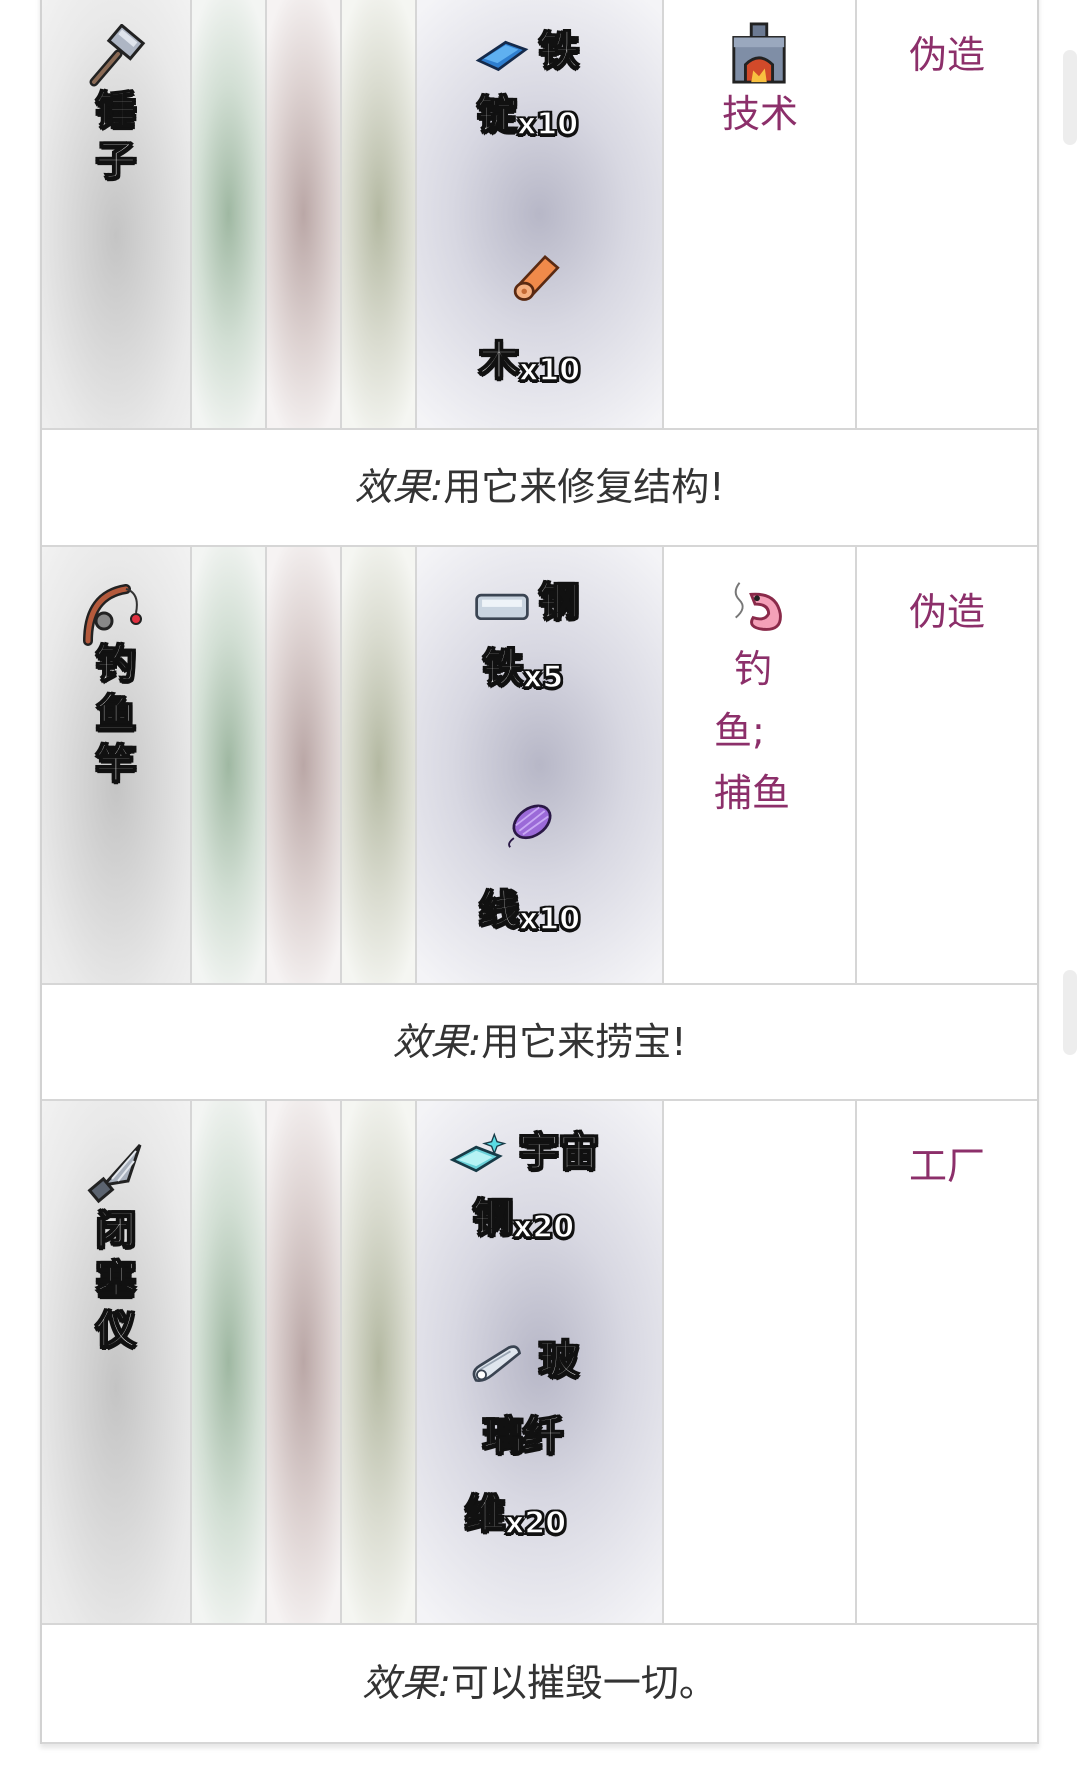 This screenshot has height=1776, width=1080. I want to click on station-link-line3: 捕鱼, so click(752, 793).